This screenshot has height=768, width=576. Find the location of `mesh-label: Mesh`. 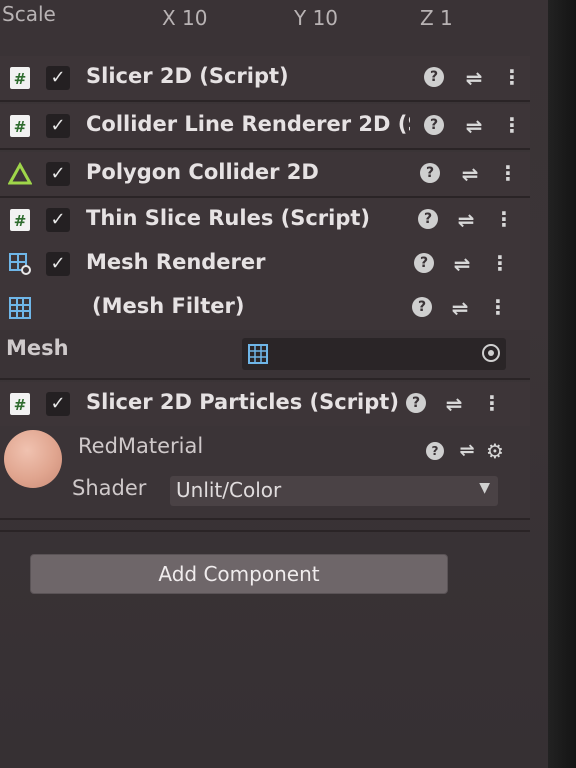

mesh-label: Mesh is located at coordinates (37, 348).